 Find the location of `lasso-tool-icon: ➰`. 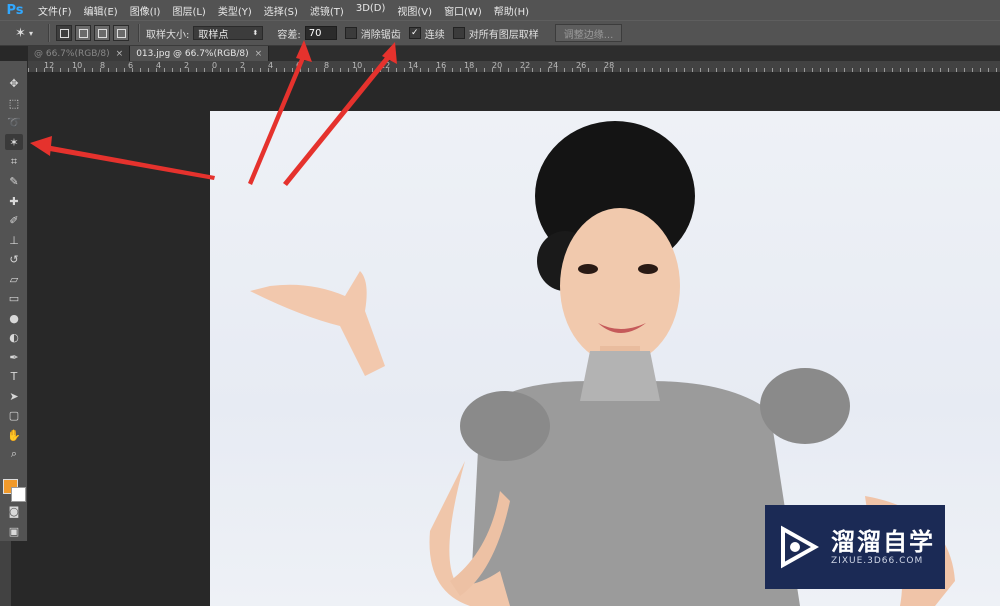

lasso-tool-icon: ➰ is located at coordinates (14, 122).